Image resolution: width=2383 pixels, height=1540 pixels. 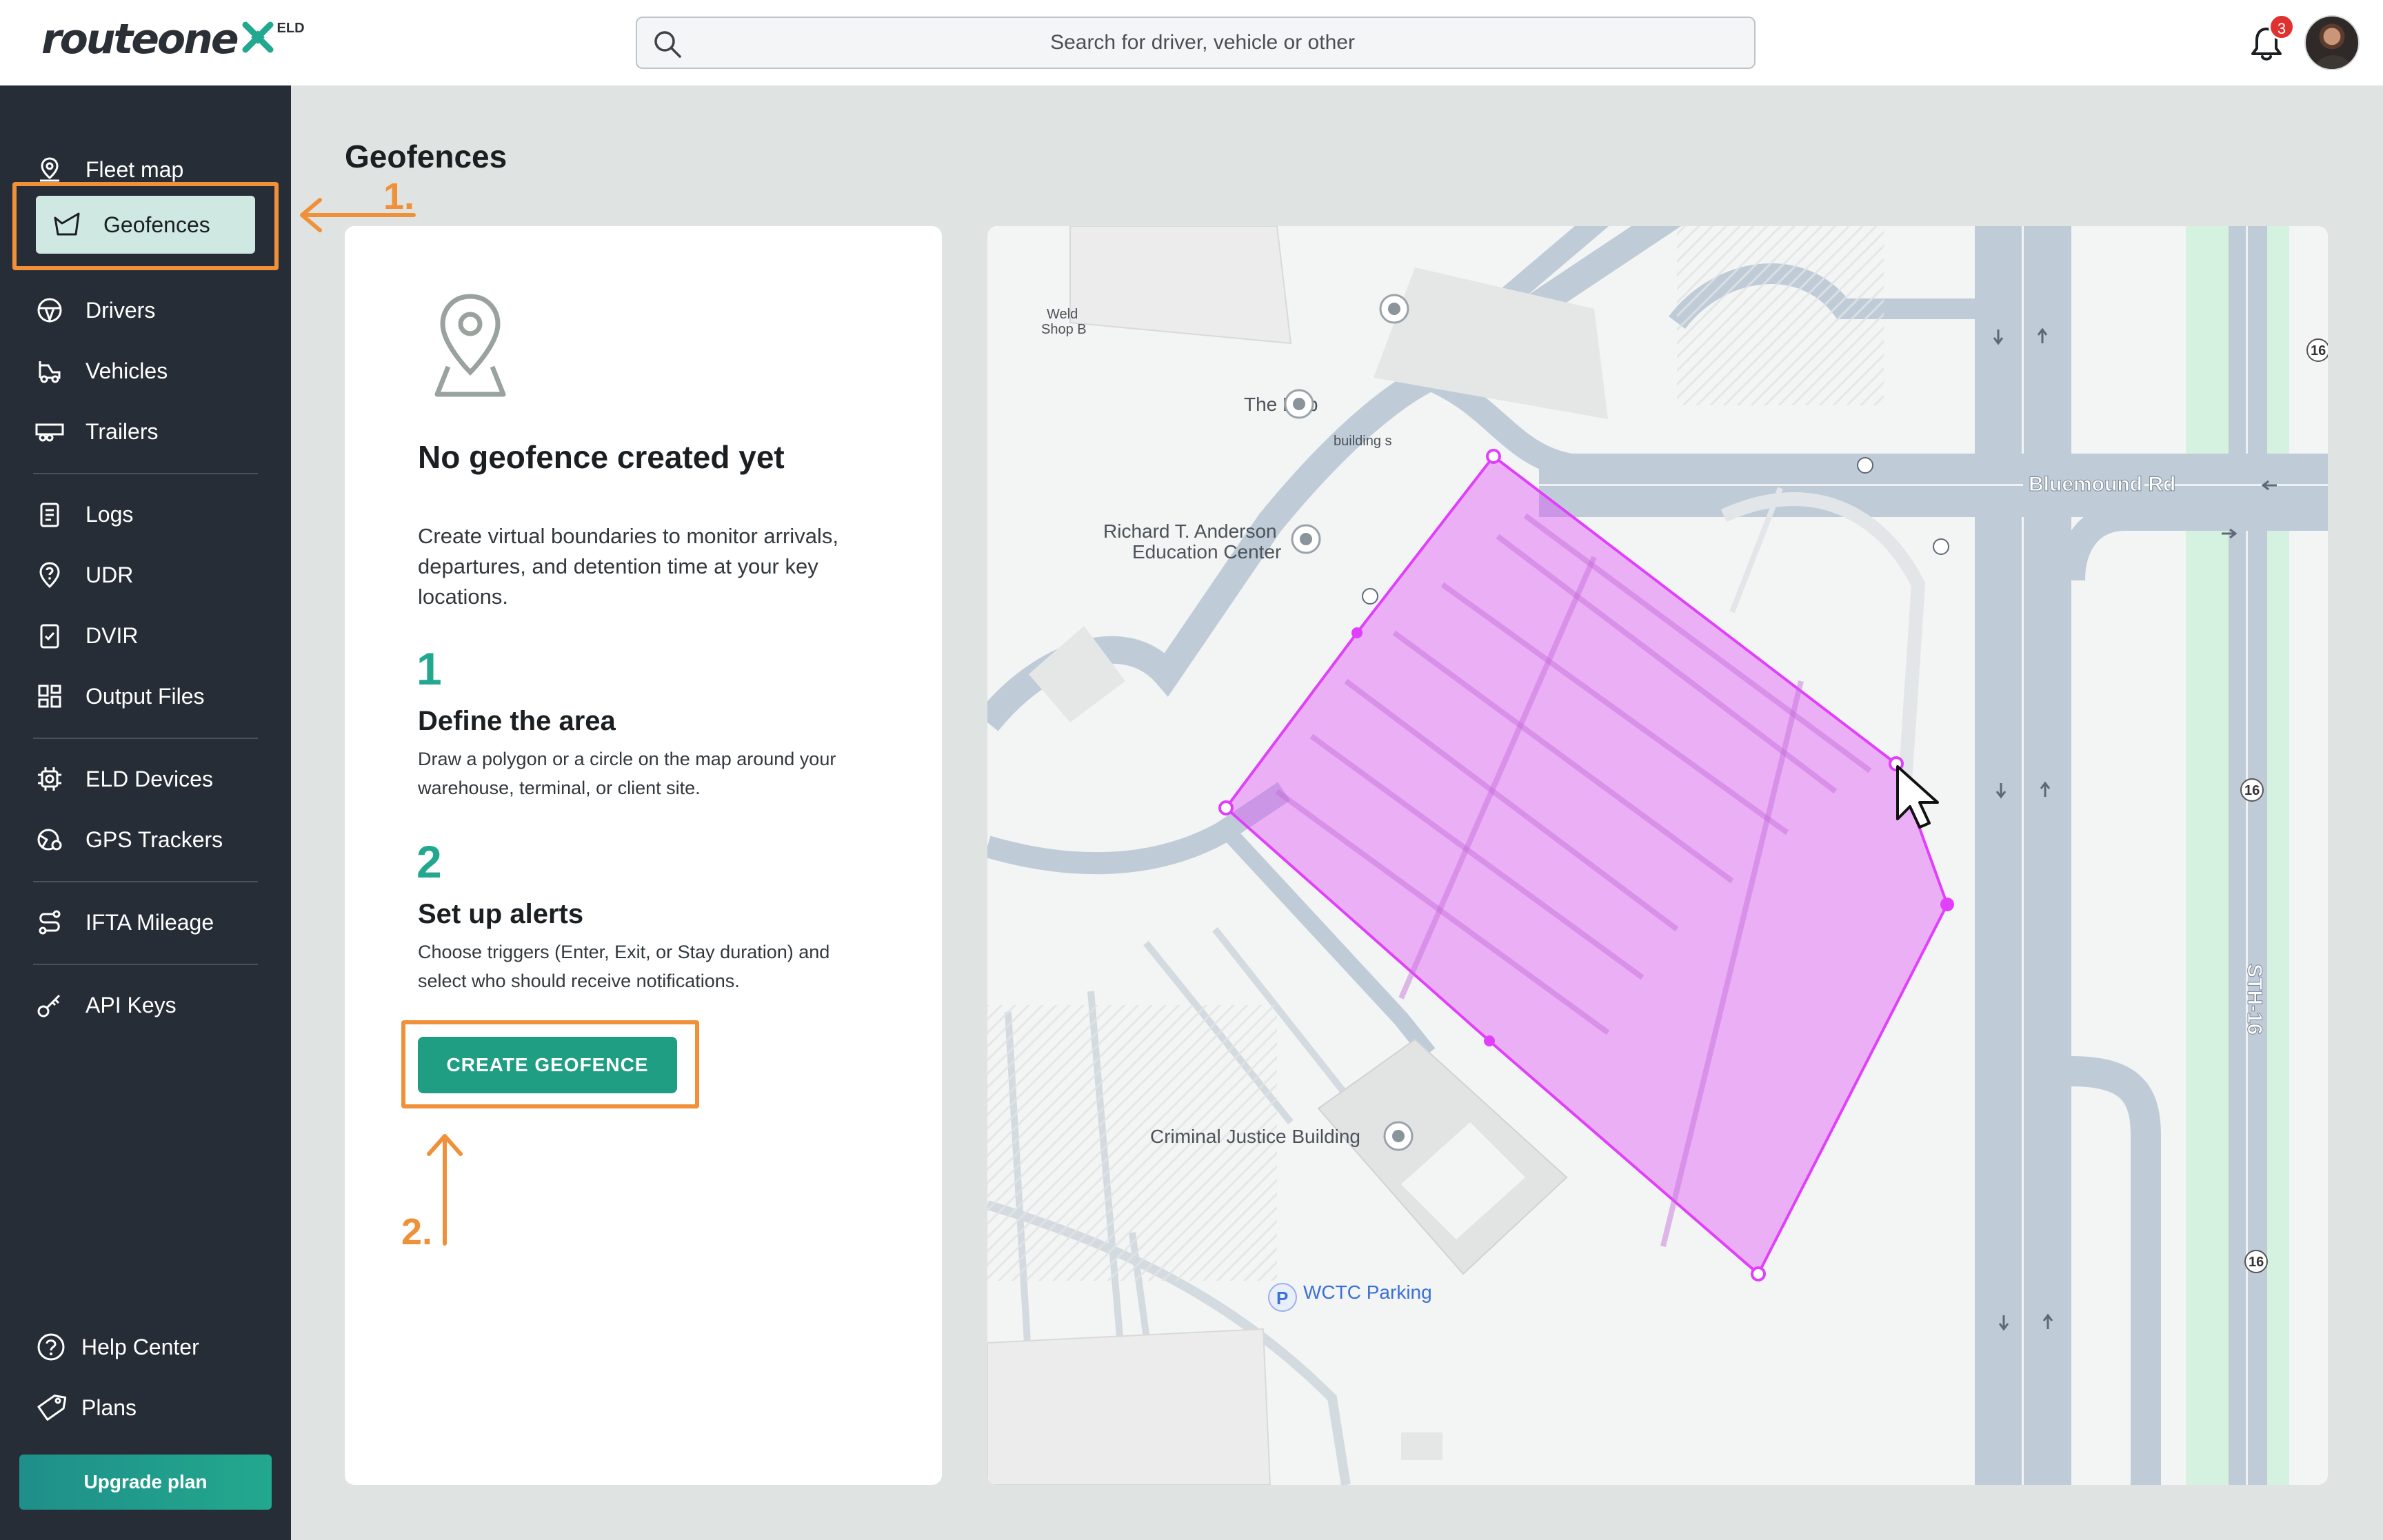 I want to click on clipboard-icon, so click(x=49, y=514).